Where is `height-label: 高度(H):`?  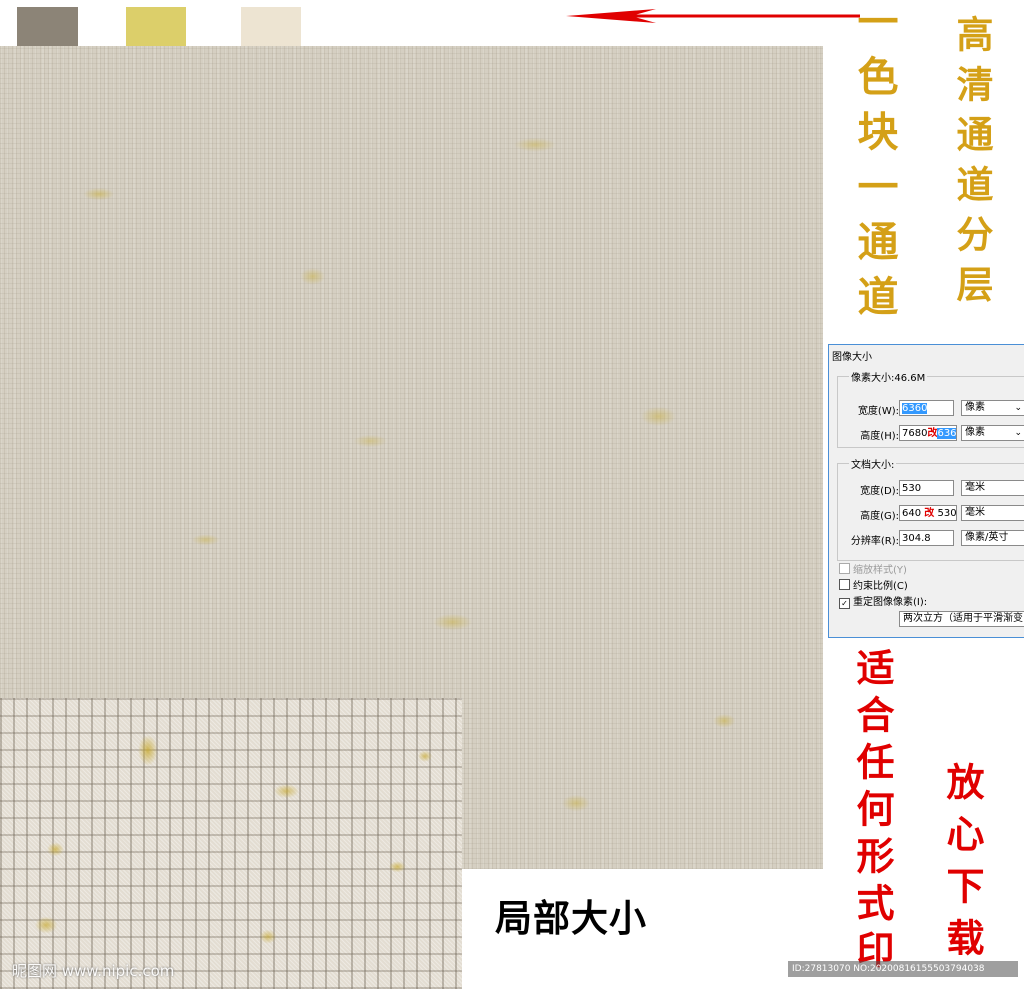
height-label: 高度(H): is located at coordinates (879, 436).